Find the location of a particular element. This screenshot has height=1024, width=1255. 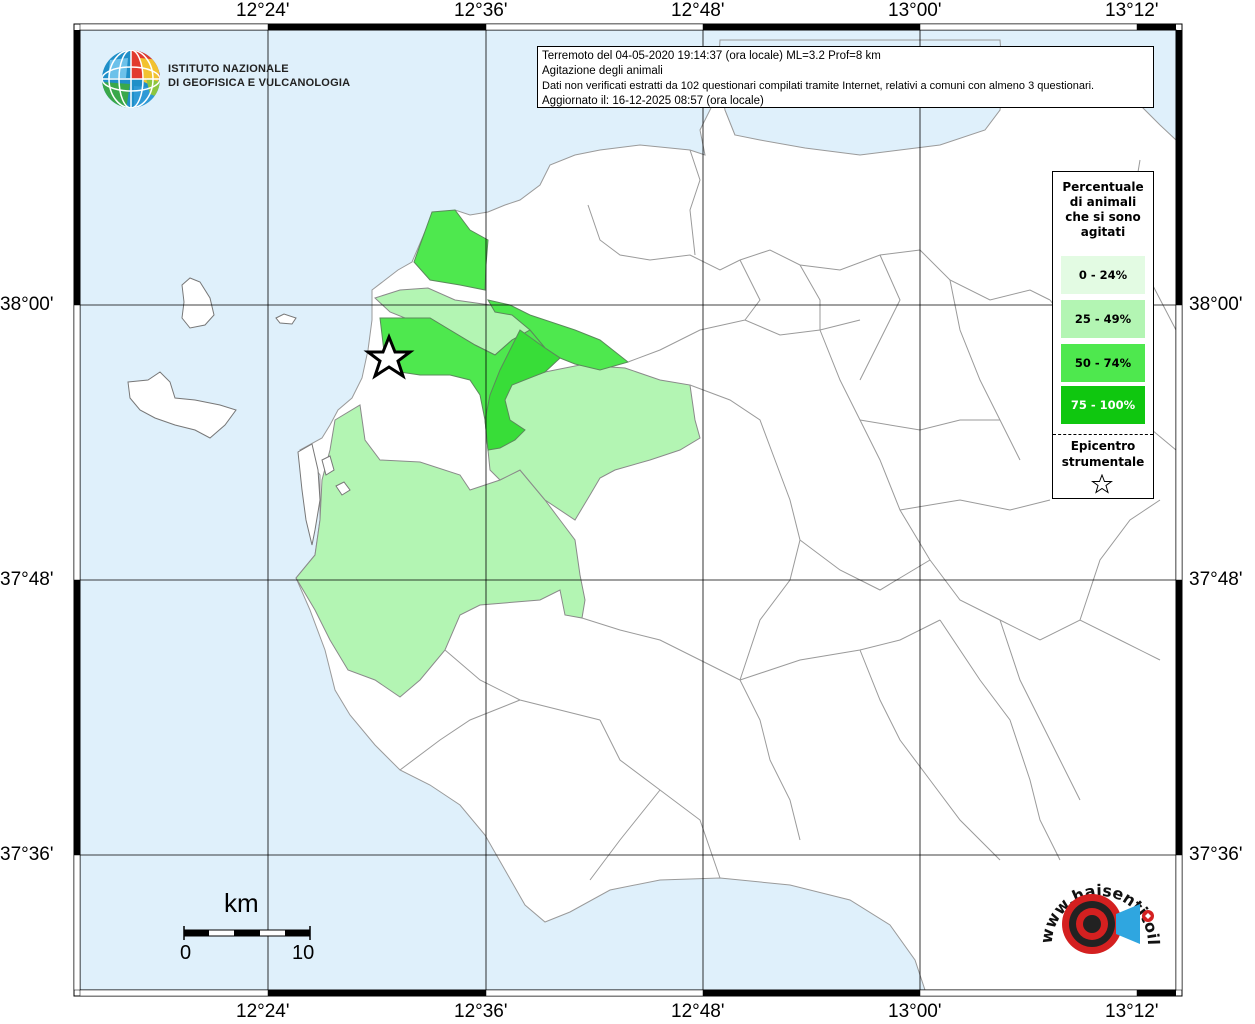

hai-sentito-logo: www.haisentitoilterremoto.it is located at coordinates (1096, 911).